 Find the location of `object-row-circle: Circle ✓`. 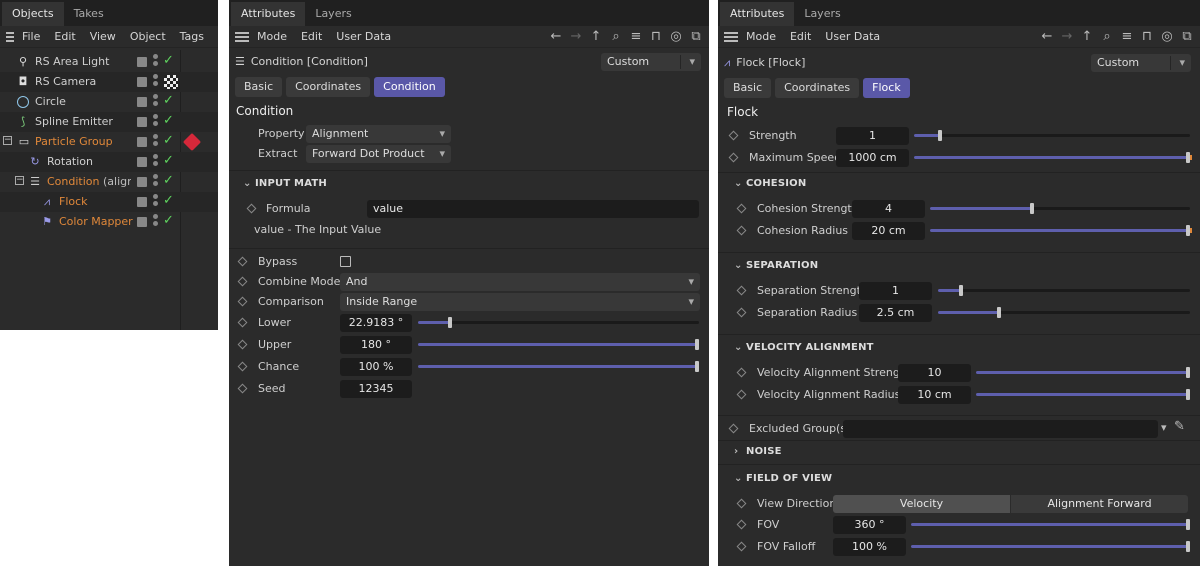

object-row-circle: Circle ✓ is located at coordinates (109, 102).